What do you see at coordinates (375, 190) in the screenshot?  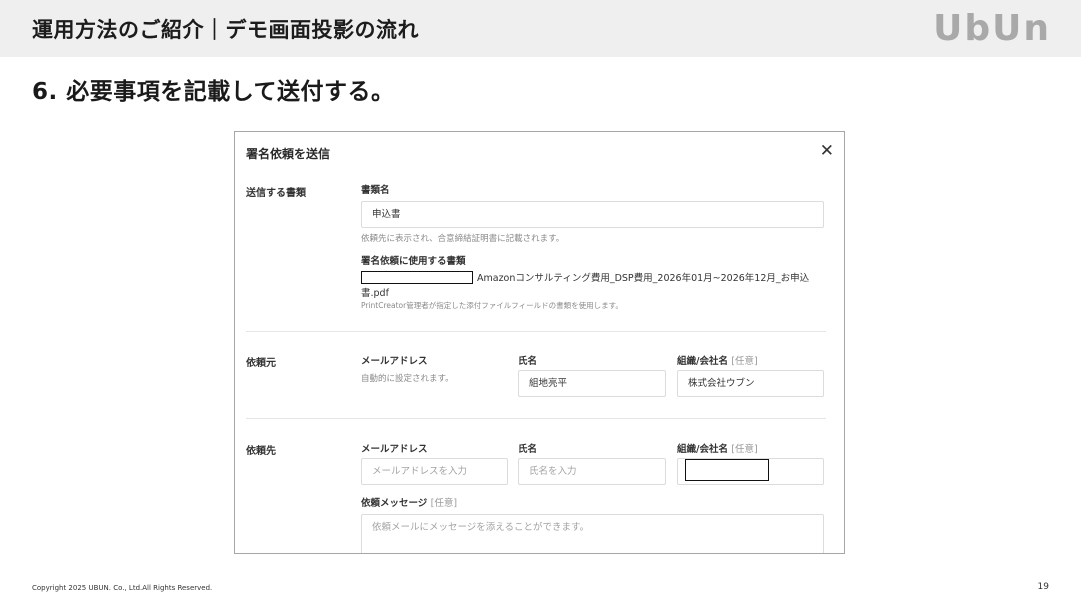 I see `doc-name-label: 書類名` at bounding box center [375, 190].